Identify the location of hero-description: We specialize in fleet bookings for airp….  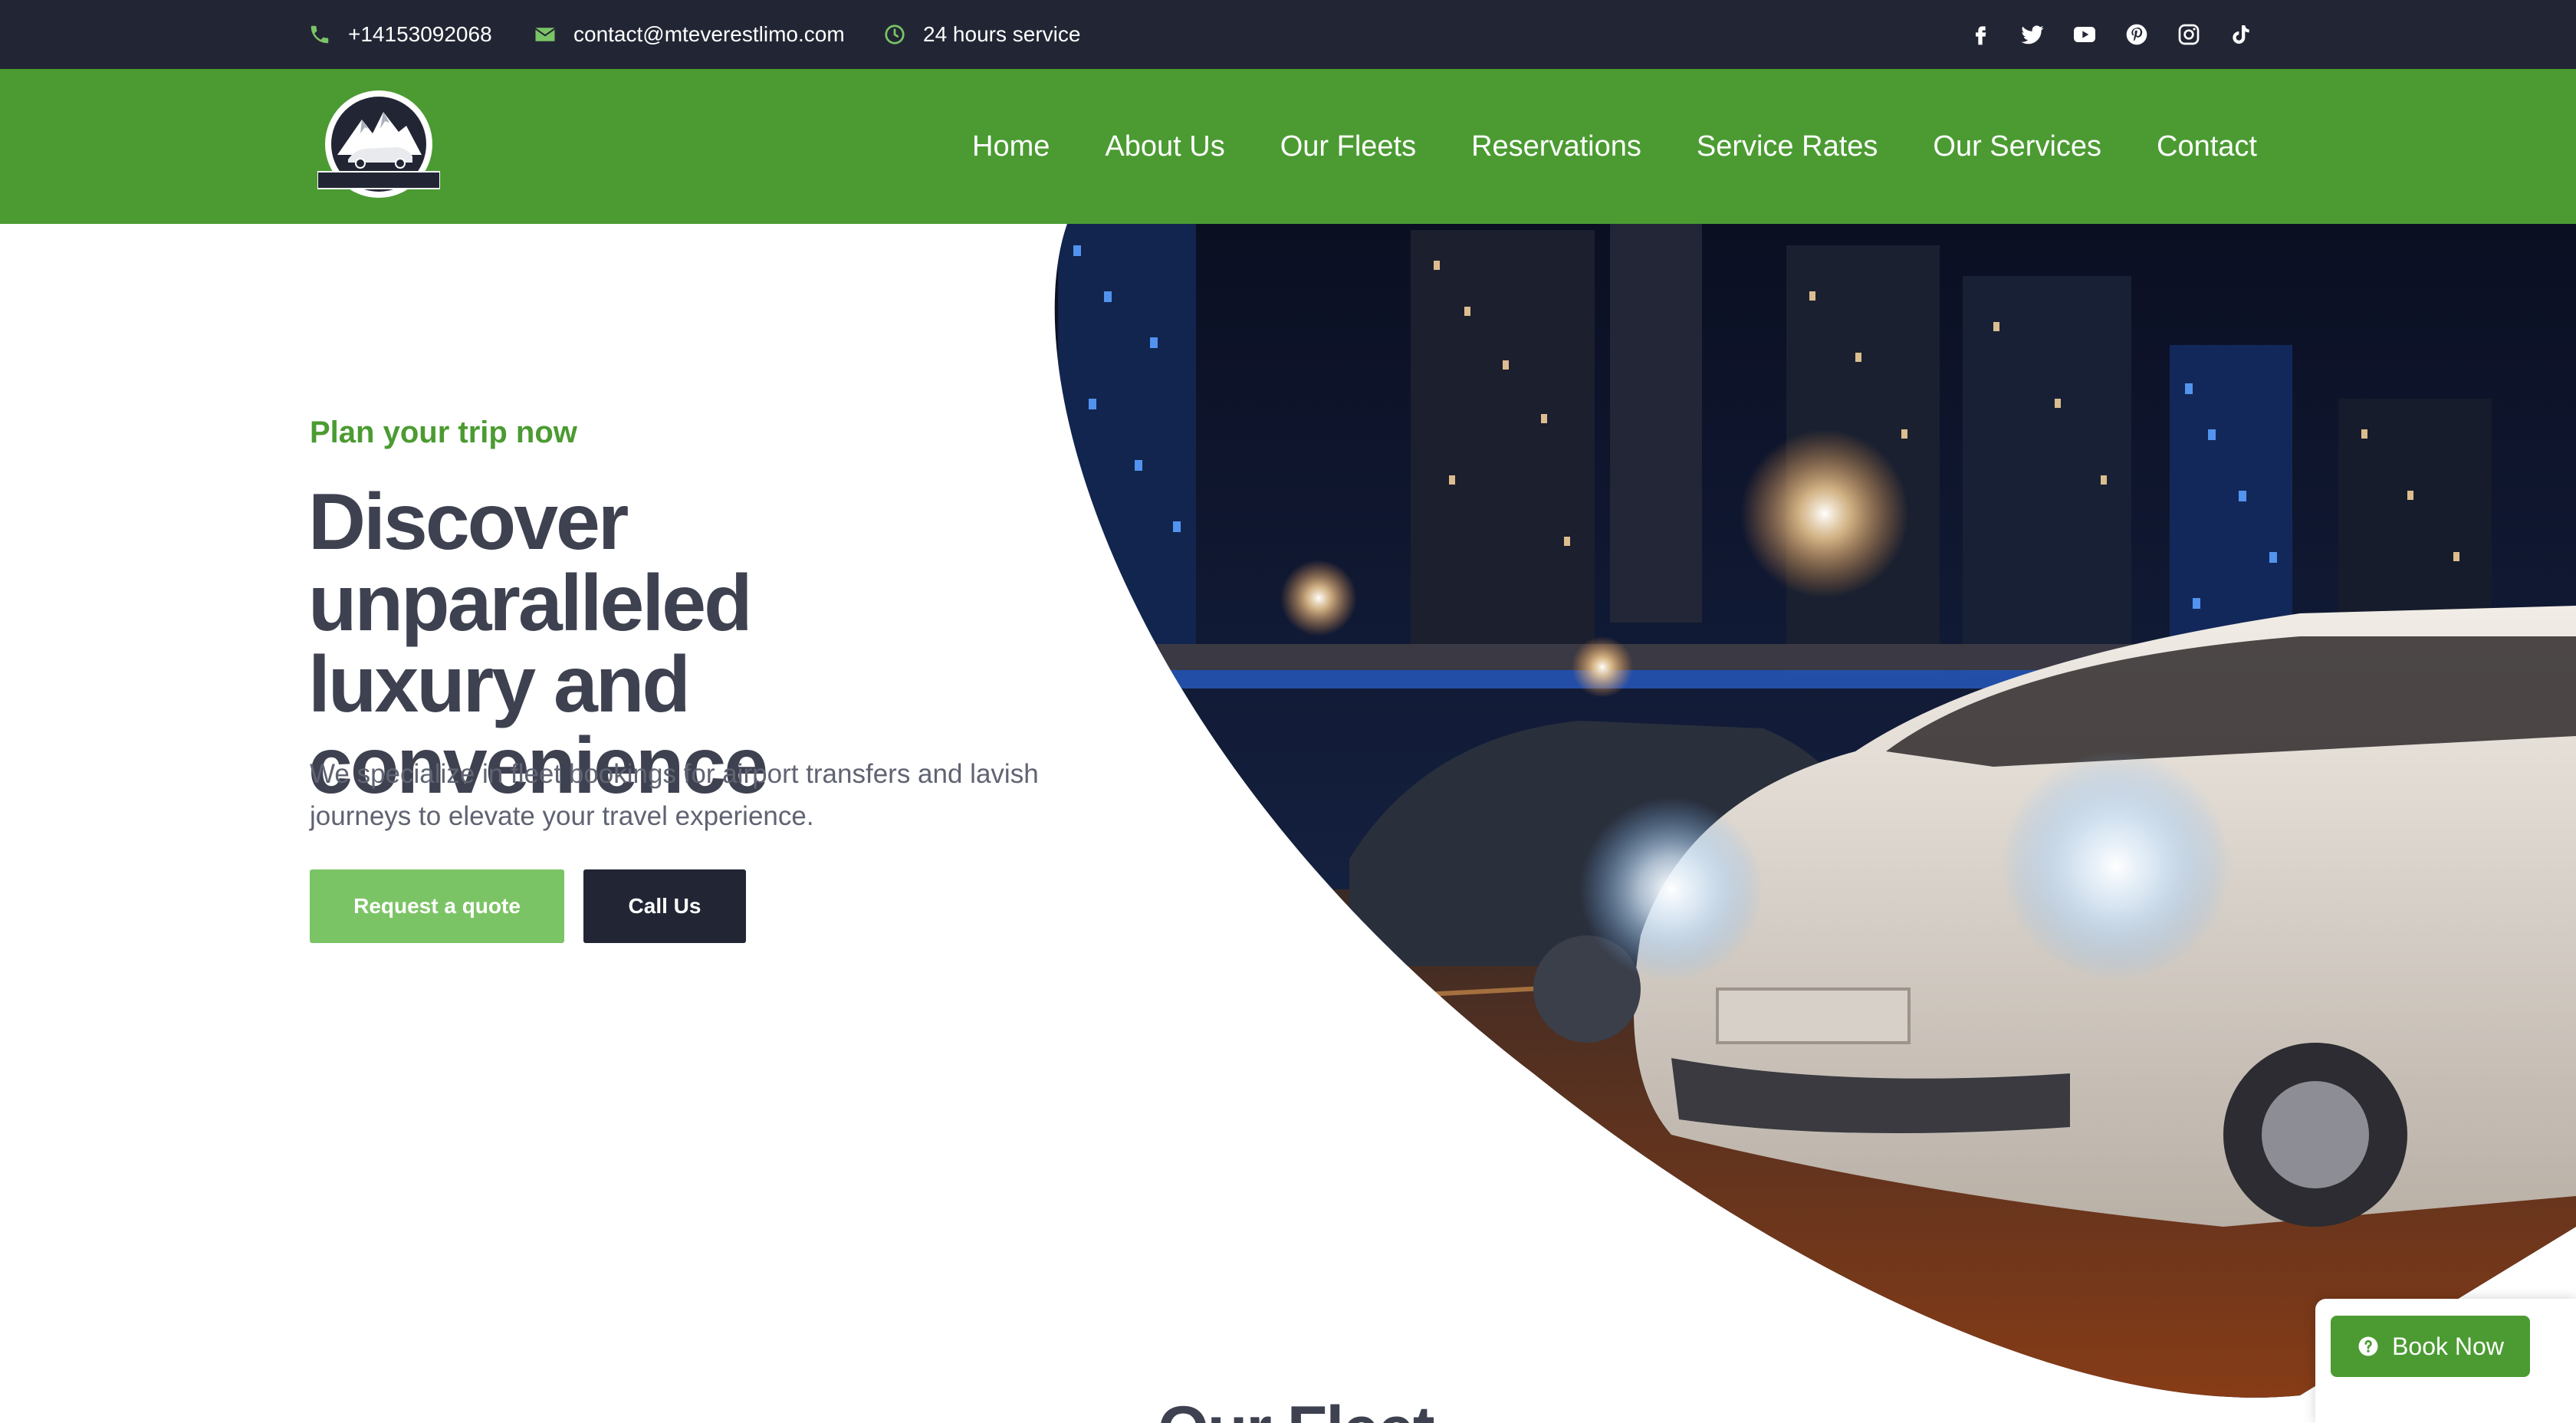
(678, 795).